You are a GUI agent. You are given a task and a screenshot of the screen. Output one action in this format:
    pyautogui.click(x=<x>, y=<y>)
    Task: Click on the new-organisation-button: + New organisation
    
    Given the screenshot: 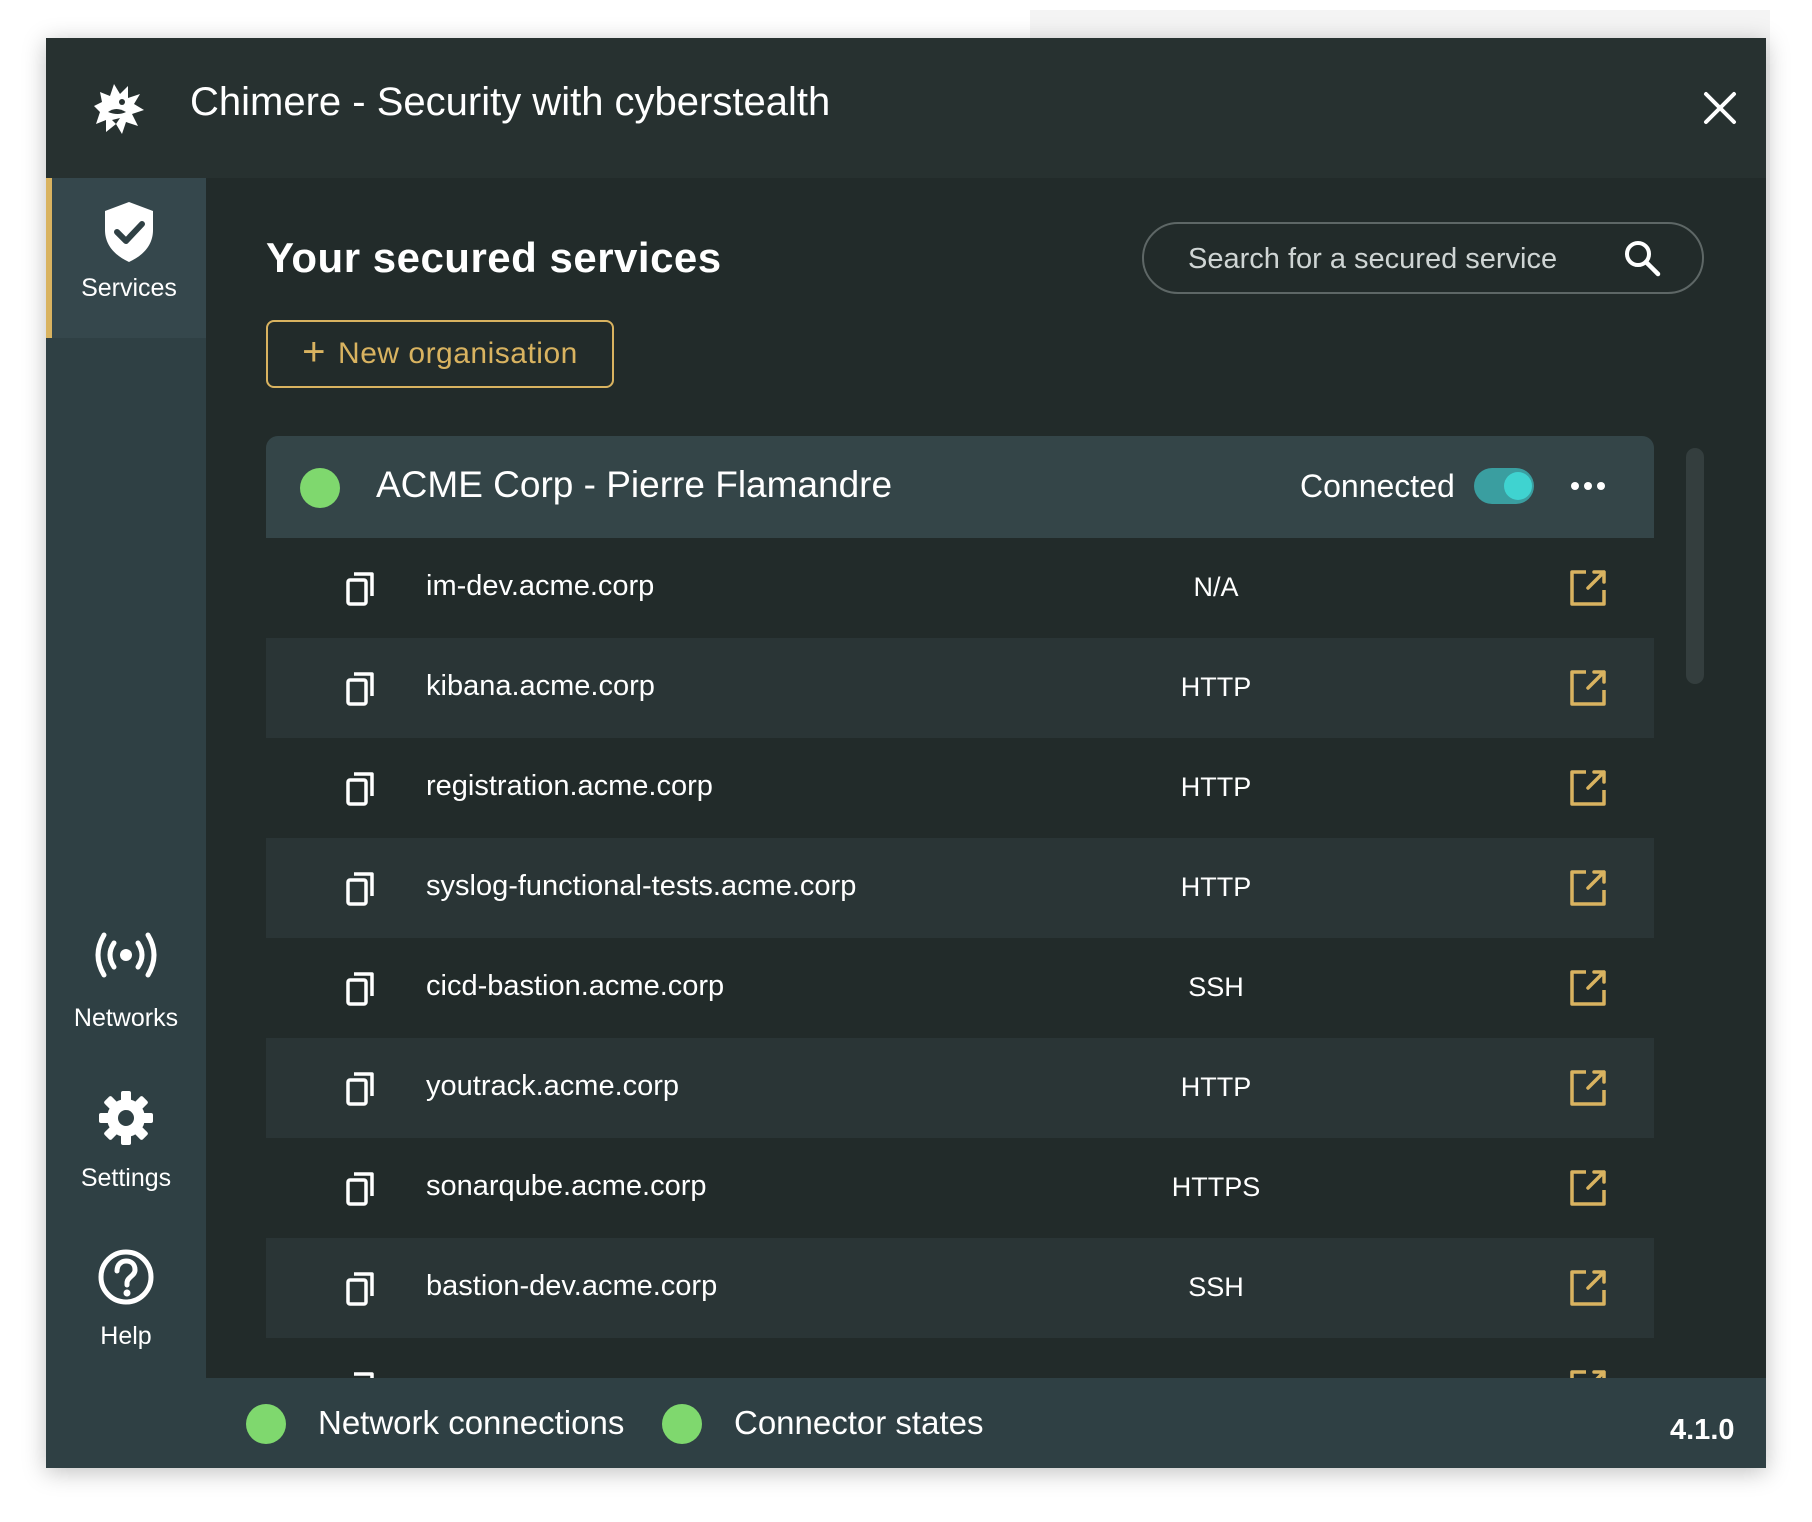 What is the action you would take?
    pyautogui.click(x=440, y=354)
    